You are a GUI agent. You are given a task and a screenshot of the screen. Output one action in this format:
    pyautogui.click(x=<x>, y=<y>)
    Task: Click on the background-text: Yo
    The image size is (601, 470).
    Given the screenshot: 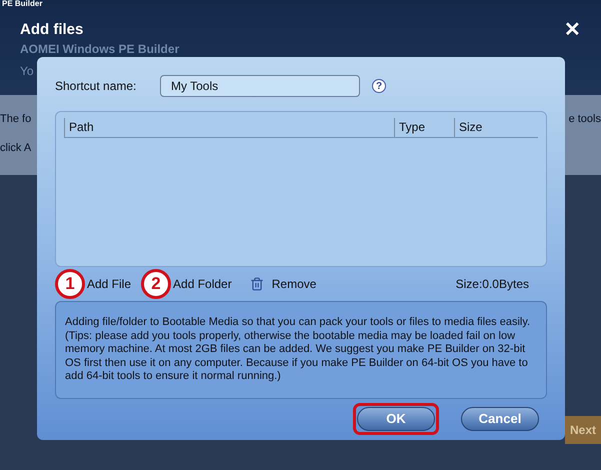 What is the action you would take?
    pyautogui.click(x=27, y=71)
    